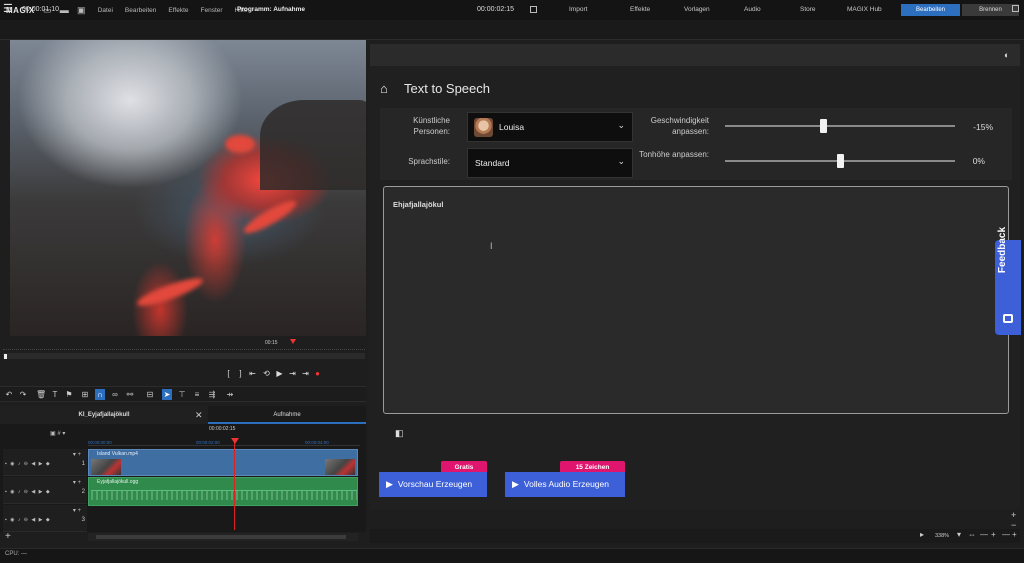 This screenshot has height=563, width=1024. I want to click on timeline-scrollbar, so click(223, 537).